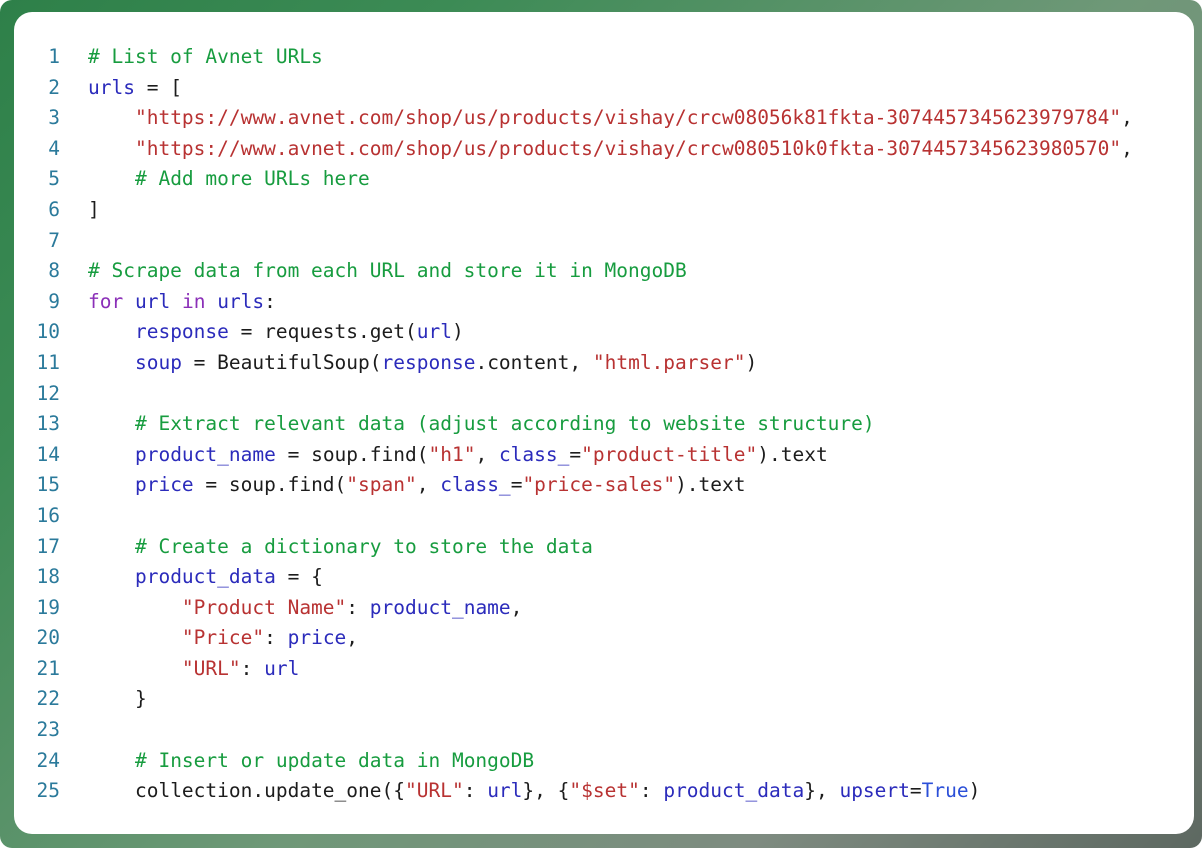  Describe the element at coordinates (452, 454) in the screenshot. I see `code-token-str: "h1"` at that location.